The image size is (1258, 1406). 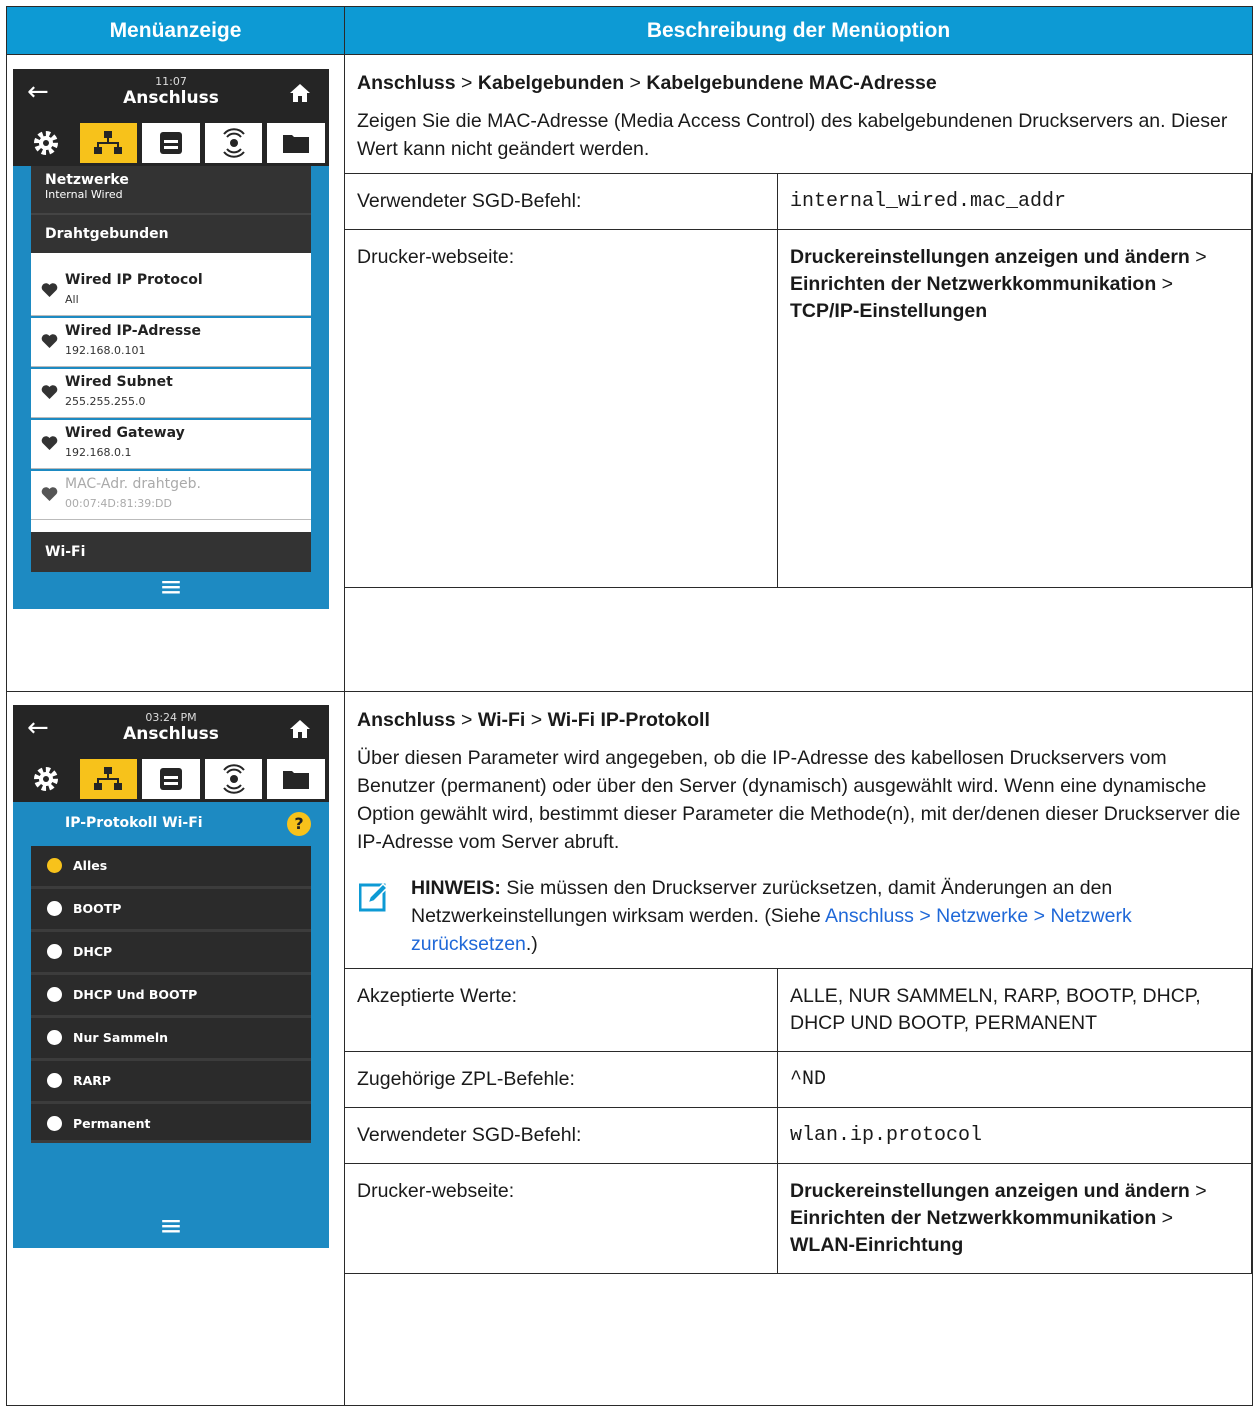 What do you see at coordinates (1014, 201) in the screenshot?
I see `sgd-value: internal_wired.mac_addr` at bounding box center [1014, 201].